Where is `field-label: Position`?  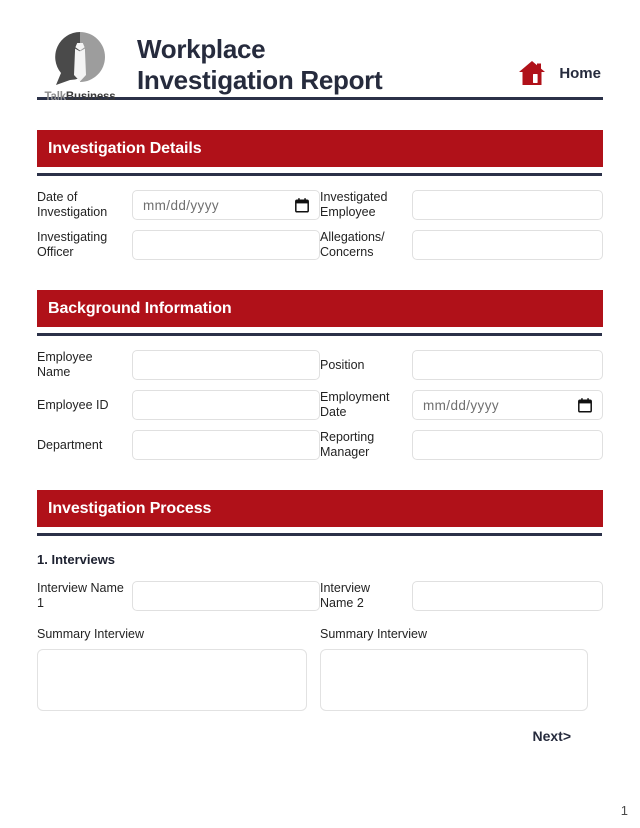
field-label: Position is located at coordinates (342, 364).